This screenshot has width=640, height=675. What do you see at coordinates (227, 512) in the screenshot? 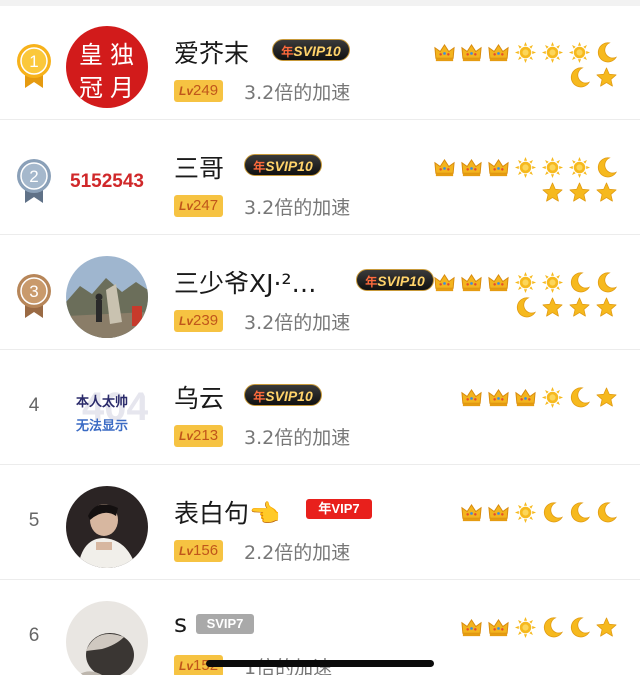
I see `user-name: 表白句👈` at bounding box center [227, 512].